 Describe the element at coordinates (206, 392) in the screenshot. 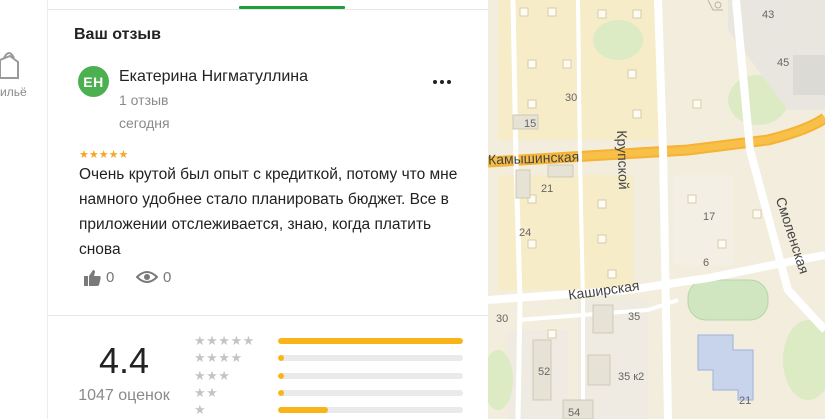

I see `distribution-stars: ★★` at that location.